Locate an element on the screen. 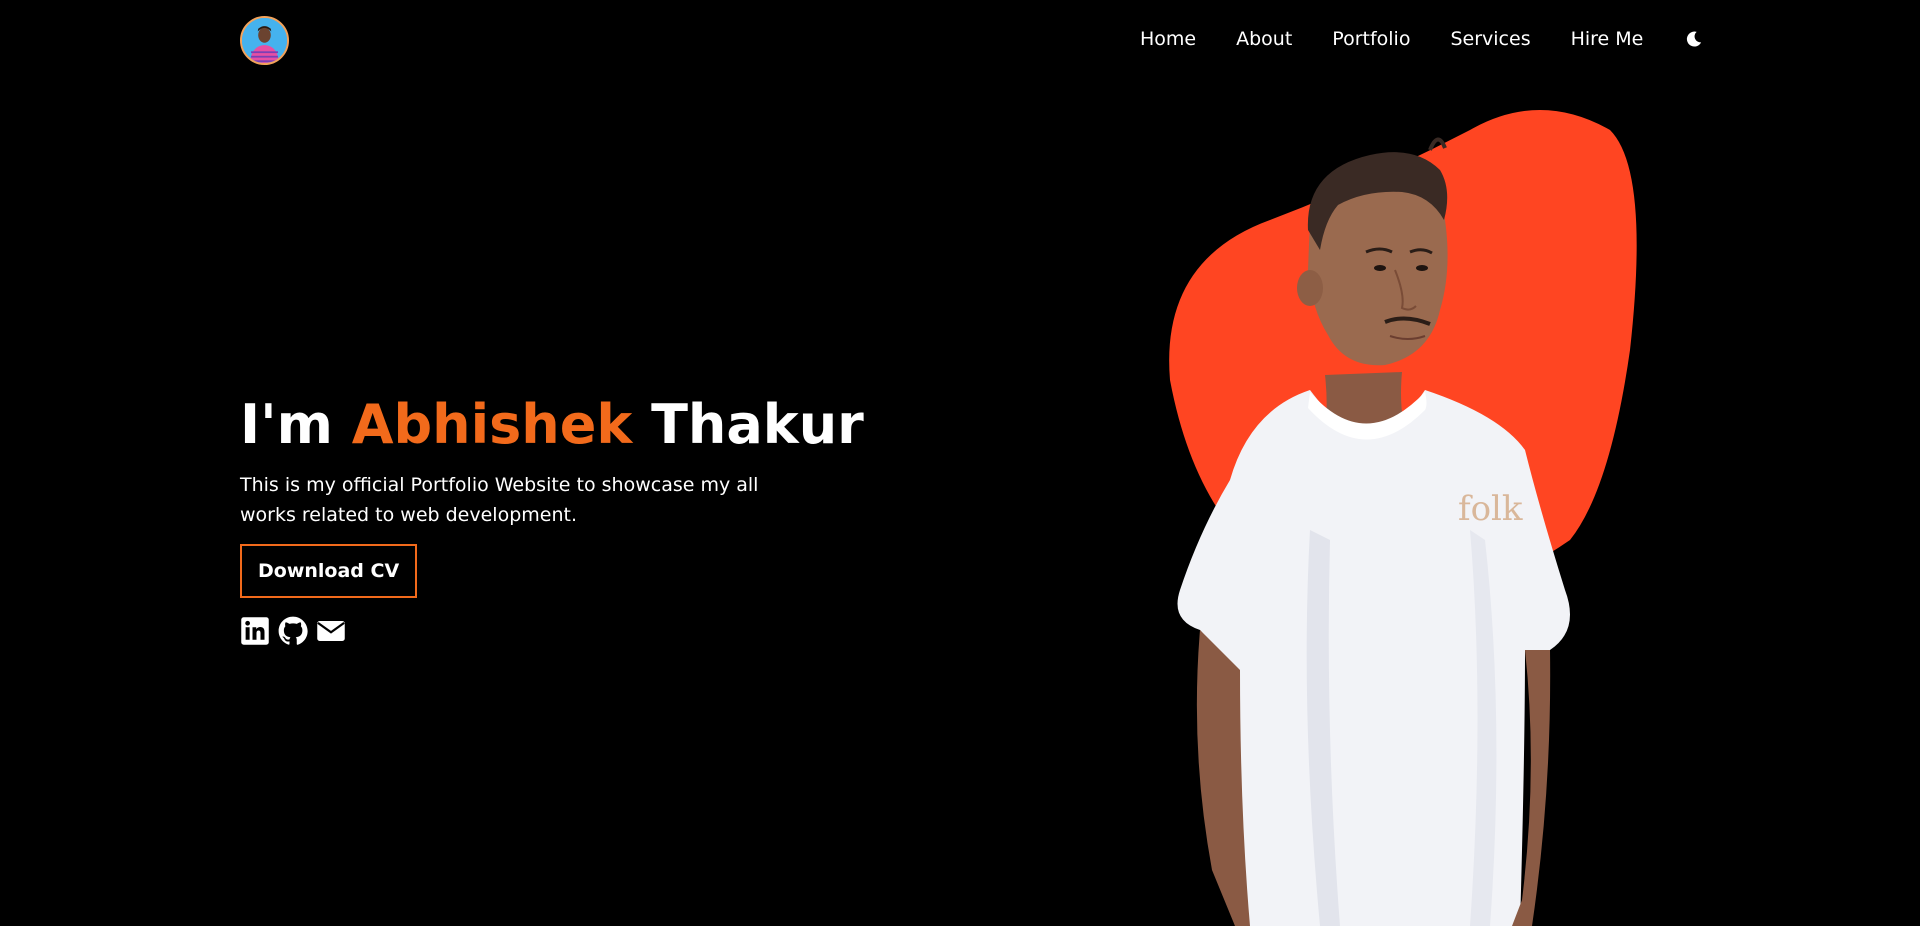 Image resolution: width=1920 pixels, height=926 pixels. shirt-logo-text: folk is located at coordinates (1490, 509).